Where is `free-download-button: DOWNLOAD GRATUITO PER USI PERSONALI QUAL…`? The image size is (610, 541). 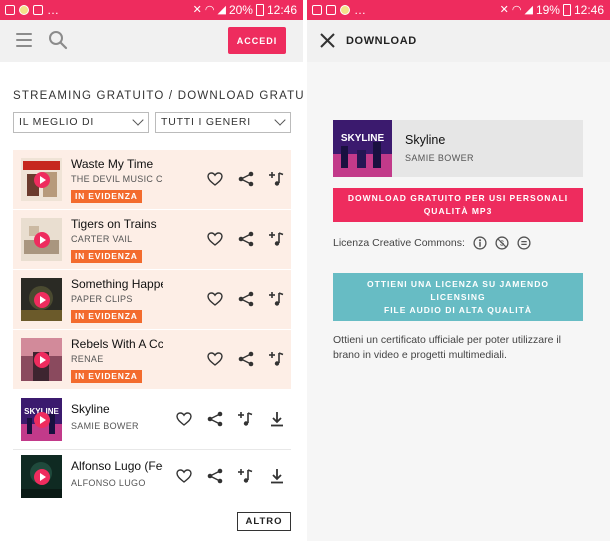
free-download-button: DOWNLOAD GRATUITO PER USI PERSONALI QUAL… is located at coordinates (458, 205).